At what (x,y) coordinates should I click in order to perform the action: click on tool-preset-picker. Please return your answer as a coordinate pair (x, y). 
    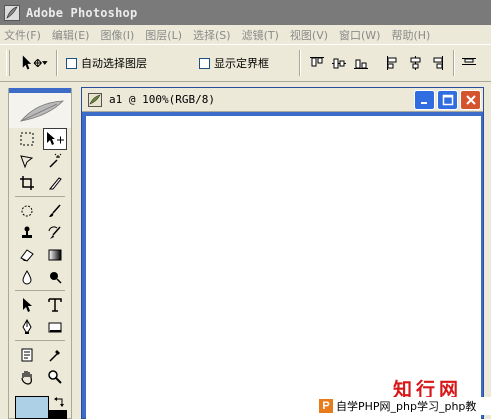
    Looking at the image, I should click on (34, 63).